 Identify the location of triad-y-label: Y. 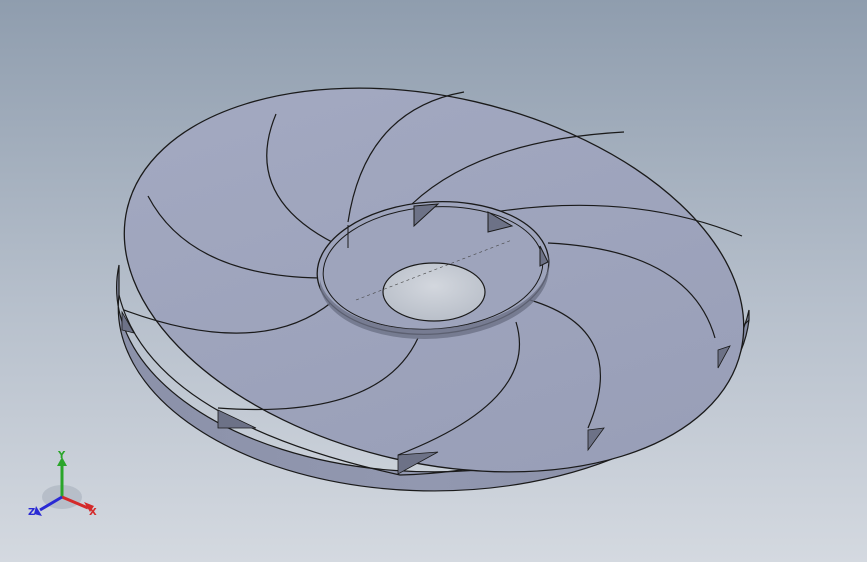
(61, 455).